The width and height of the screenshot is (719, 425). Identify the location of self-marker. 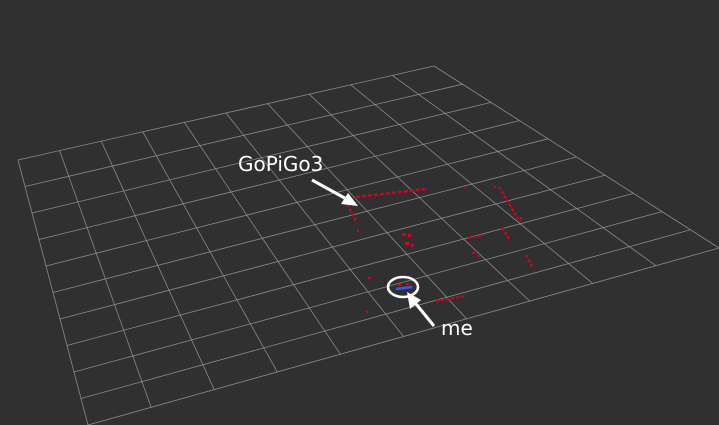
(403, 287).